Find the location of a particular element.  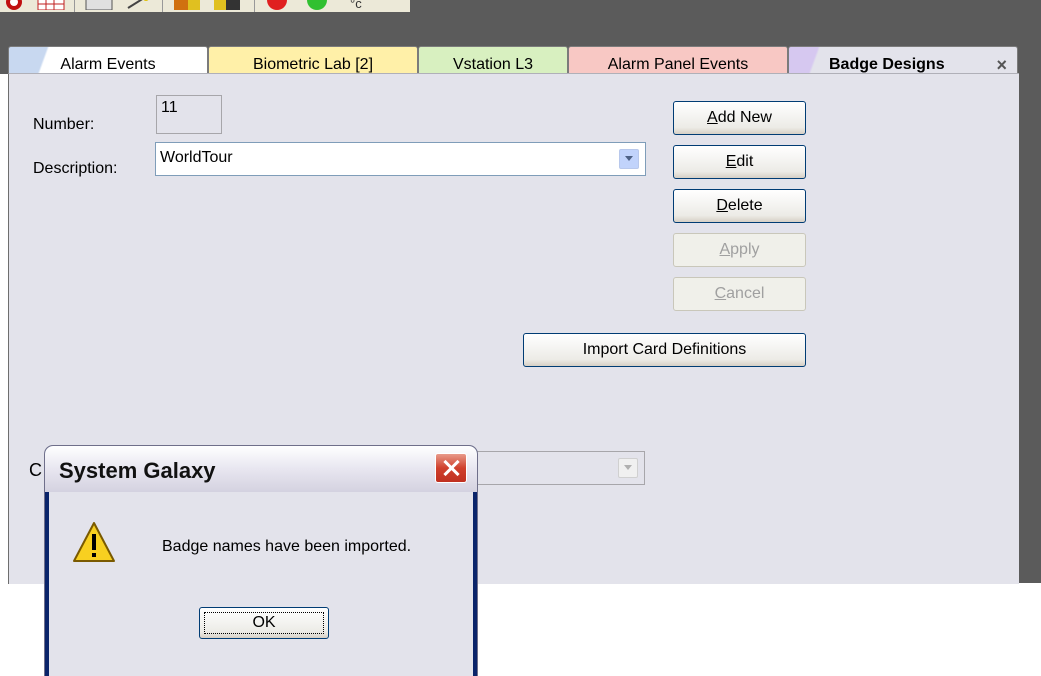

button-label: dit is located at coordinates (745, 161).